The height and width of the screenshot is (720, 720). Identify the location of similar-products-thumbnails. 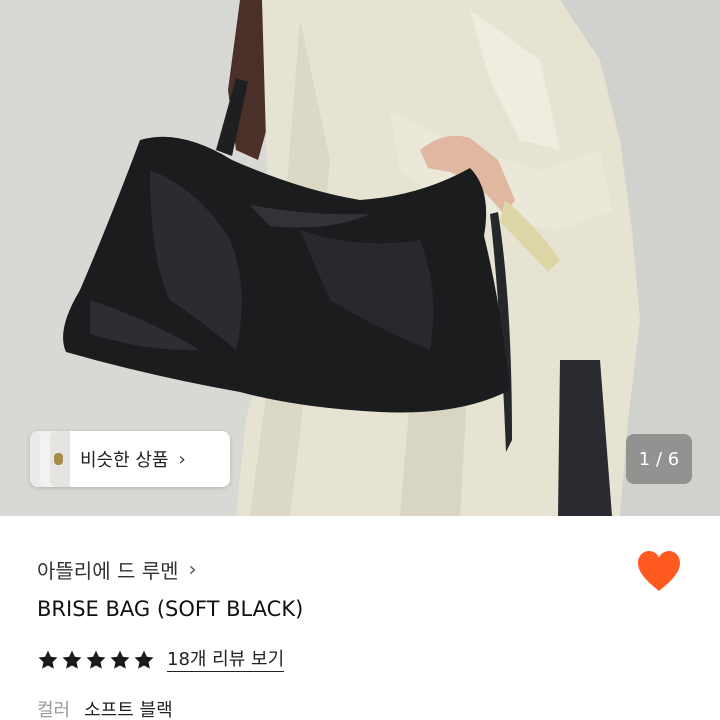
(50, 459).